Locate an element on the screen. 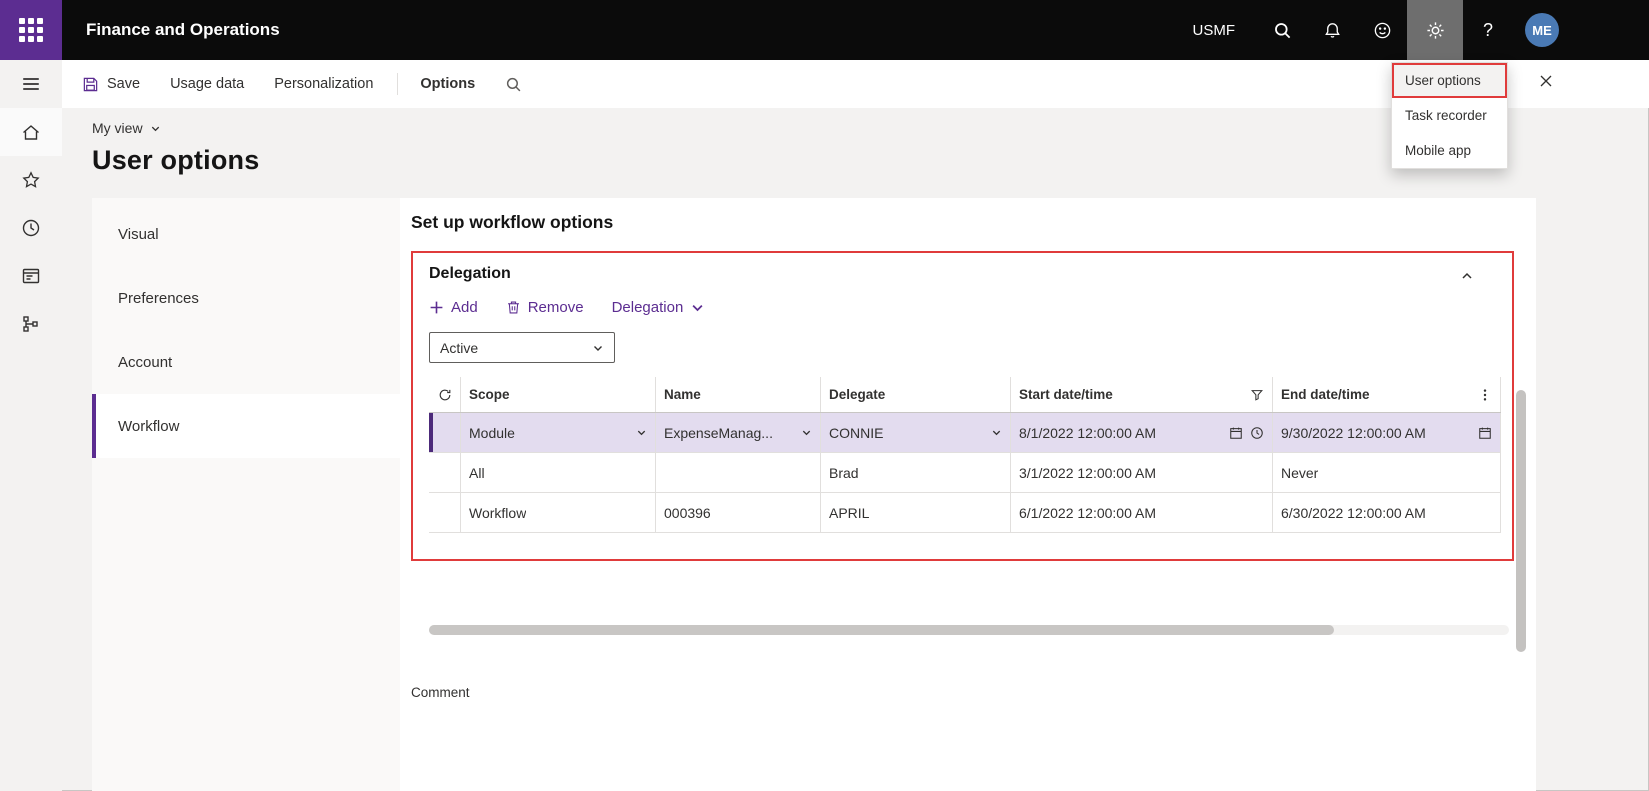  menu-item-task-recorder: Task recorder is located at coordinates (1449, 115).